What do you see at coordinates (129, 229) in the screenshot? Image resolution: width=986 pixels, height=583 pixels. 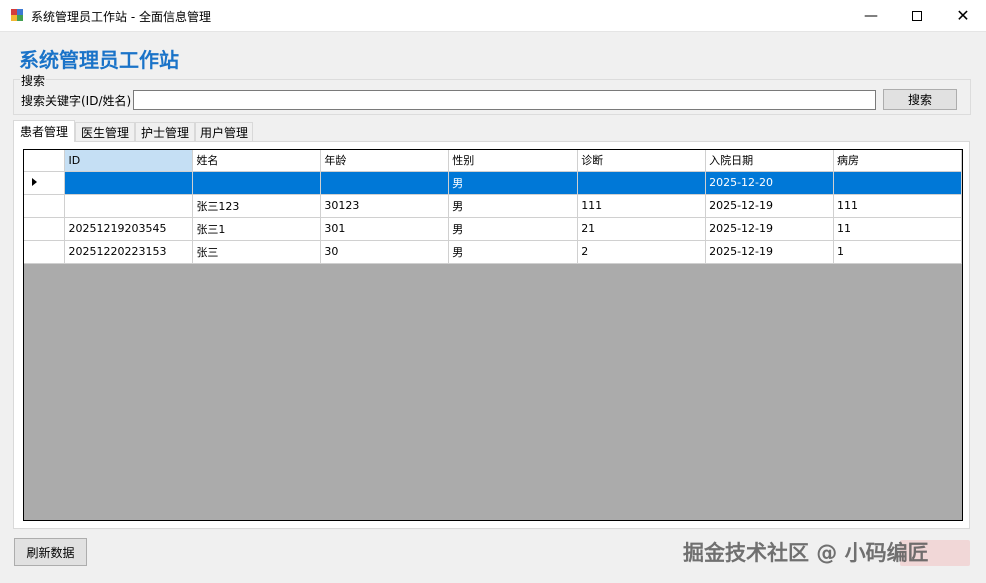 I see `table-cell: 20251219203545` at bounding box center [129, 229].